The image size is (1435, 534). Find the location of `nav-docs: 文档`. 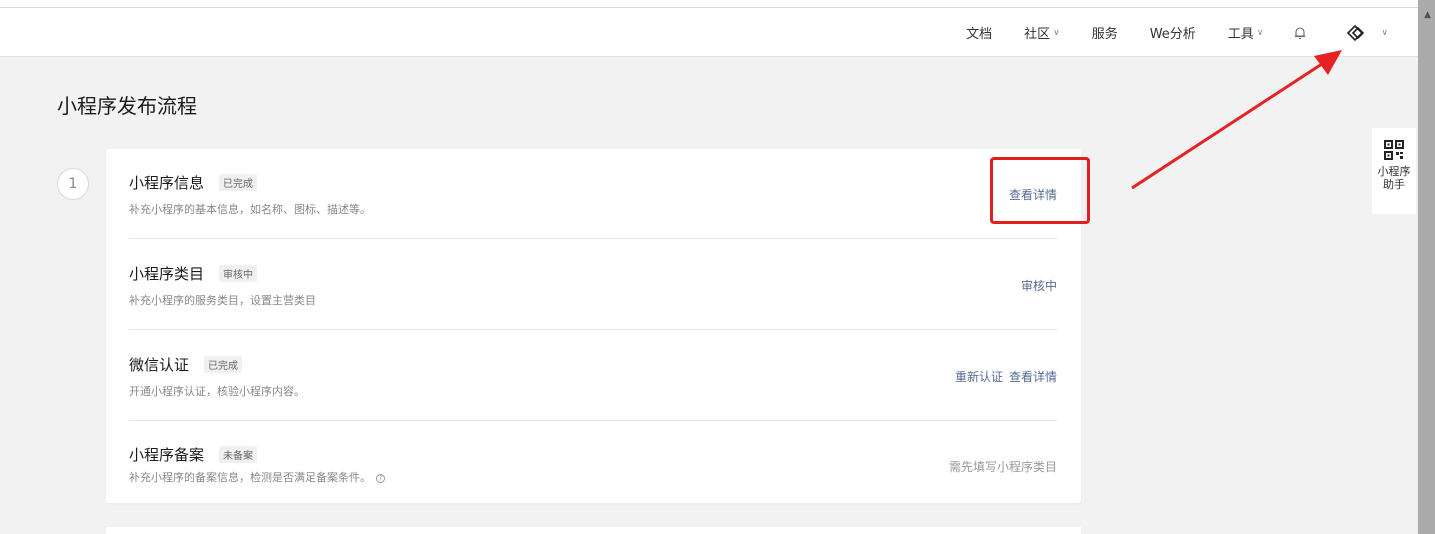

nav-docs: 文档 is located at coordinates (979, 32).